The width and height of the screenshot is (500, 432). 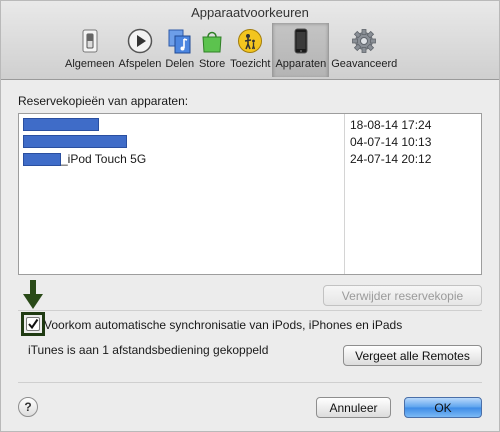 I want to click on backup-name-partial: _iPod Touch 5G, so click(x=84, y=159).